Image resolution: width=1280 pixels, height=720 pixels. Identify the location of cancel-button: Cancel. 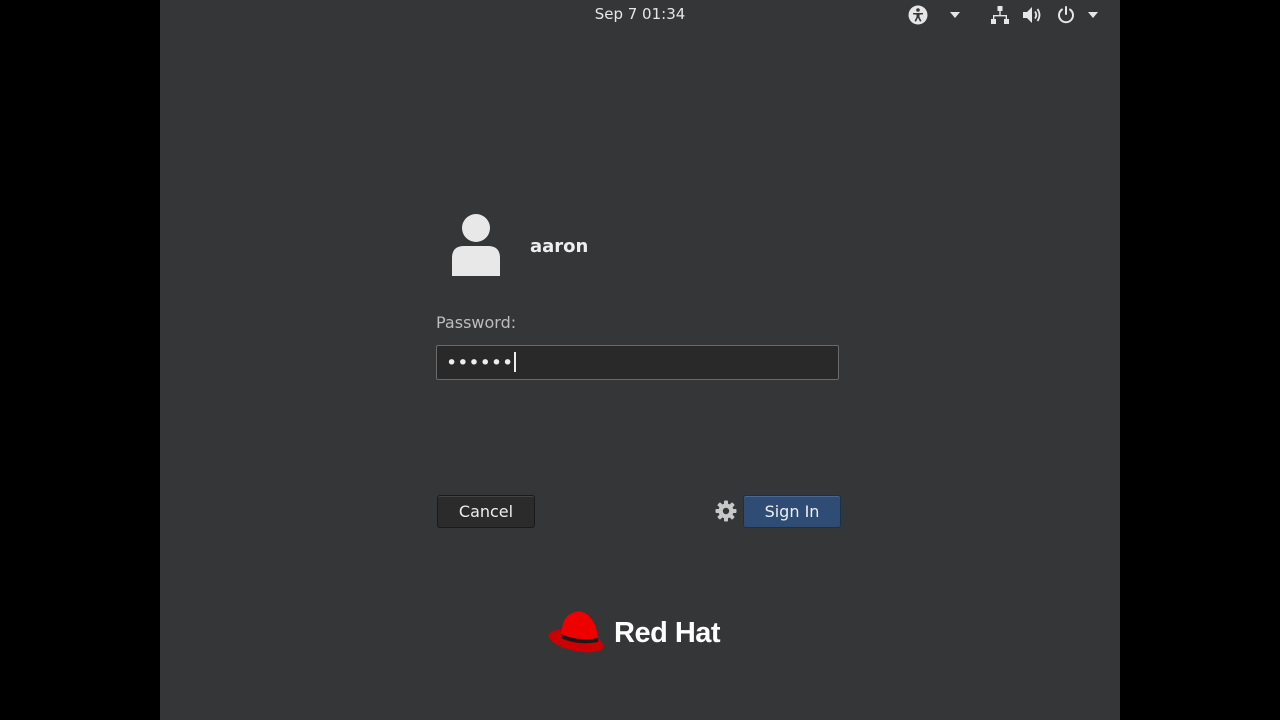
(486, 511).